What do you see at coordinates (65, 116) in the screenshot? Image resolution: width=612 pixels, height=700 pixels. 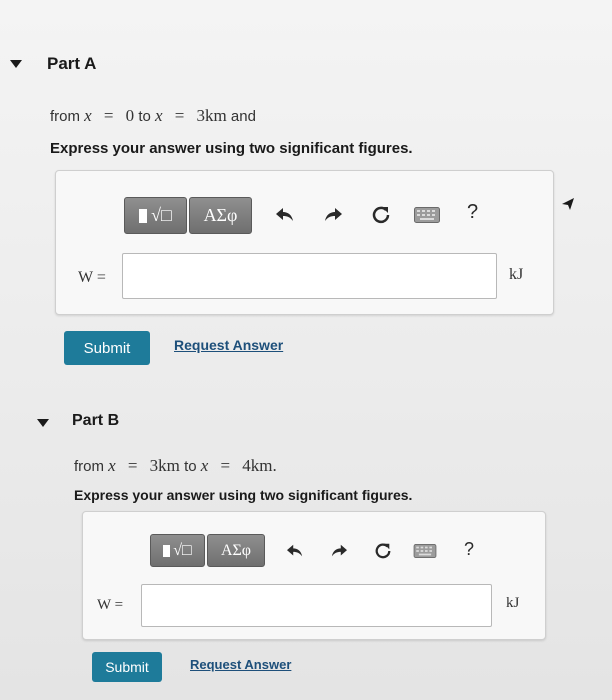 I see `part-a-from-text: from` at bounding box center [65, 116].